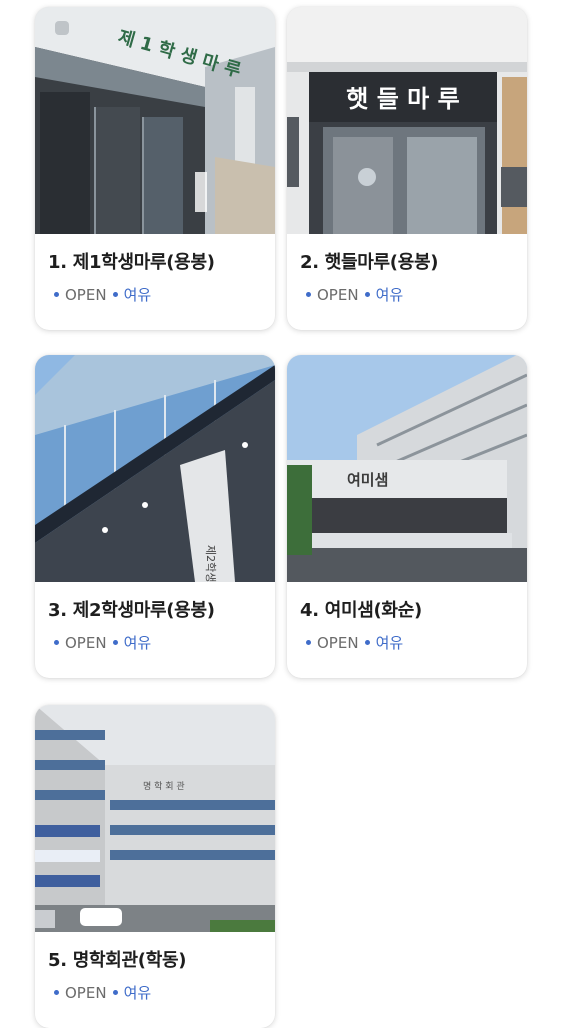 Image resolution: width=561 pixels, height=1028 pixels. Describe the element at coordinates (367, 480) in the screenshot. I see `building-sign-4: 여미샘` at that location.